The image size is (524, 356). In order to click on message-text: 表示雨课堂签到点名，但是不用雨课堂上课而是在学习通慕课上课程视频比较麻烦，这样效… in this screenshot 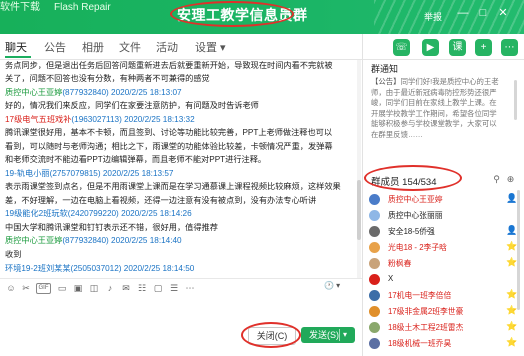, I will do `click(173, 186)`.